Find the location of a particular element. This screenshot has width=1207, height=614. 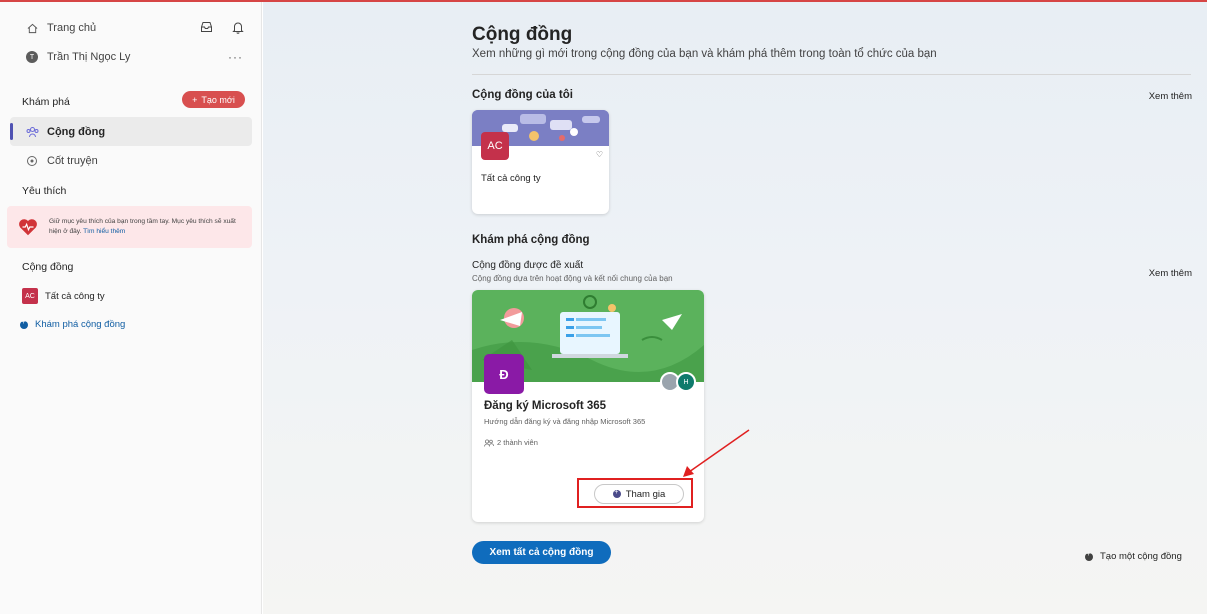

sidebar-community-all-company: AC Tất cả công ty is located at coordinates (63, 296).